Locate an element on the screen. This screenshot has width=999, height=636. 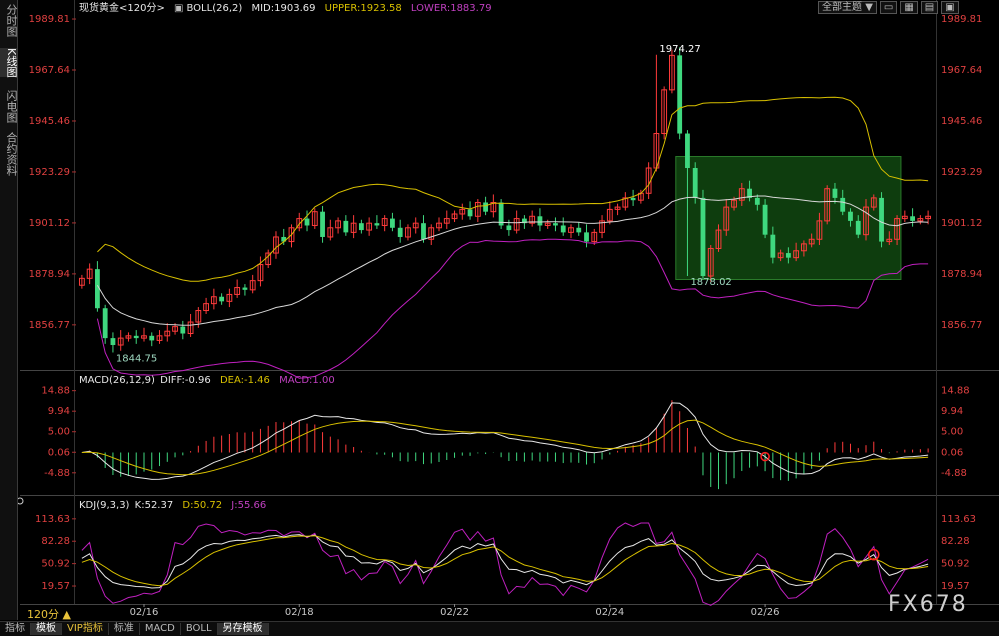
tab-standard: 标准 is located at coordinates (124, 629).